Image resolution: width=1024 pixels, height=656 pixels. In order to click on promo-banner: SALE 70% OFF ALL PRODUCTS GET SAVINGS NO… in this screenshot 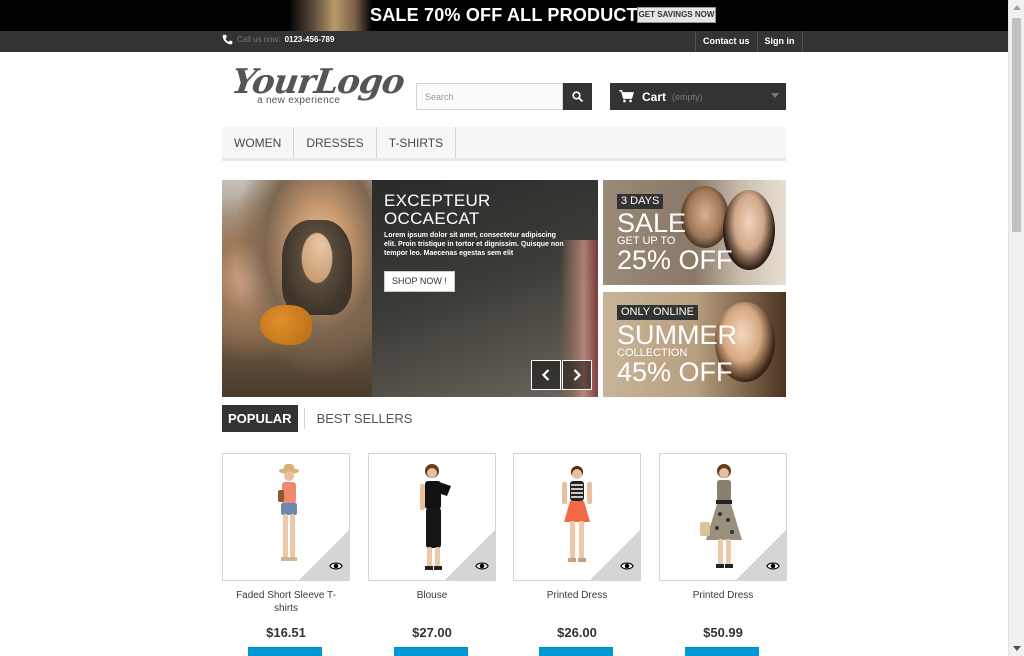, I will do `click(504, 15)`.